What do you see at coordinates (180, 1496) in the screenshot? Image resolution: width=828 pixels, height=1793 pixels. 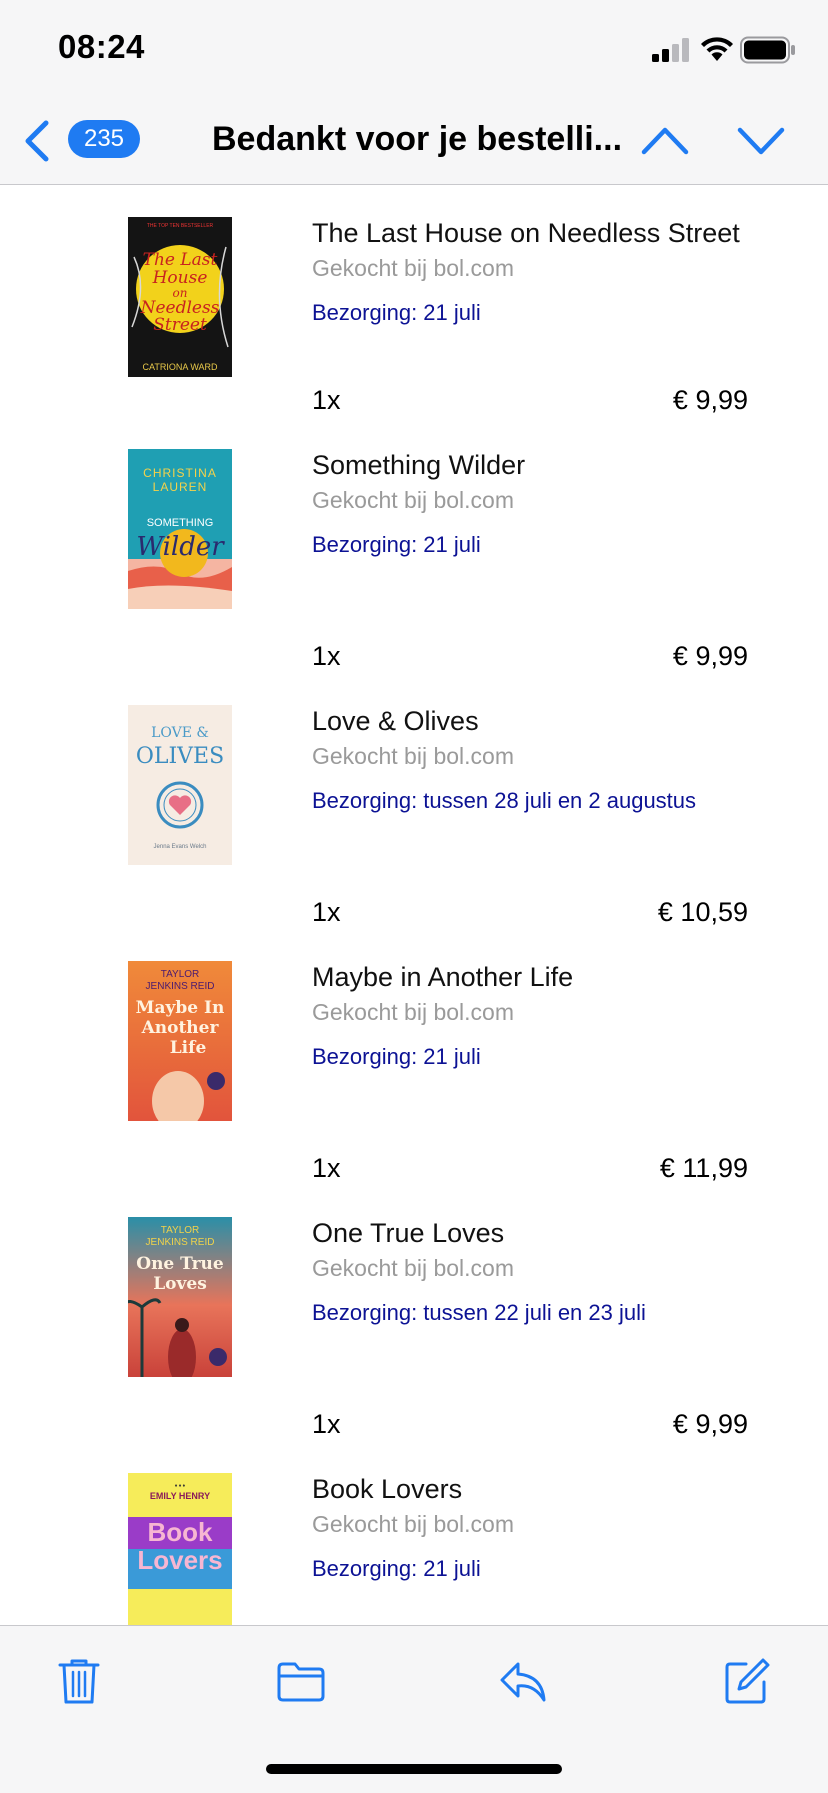 I see `cover-author-text: EMILY HENRY` at bounding box center [180, 1496].